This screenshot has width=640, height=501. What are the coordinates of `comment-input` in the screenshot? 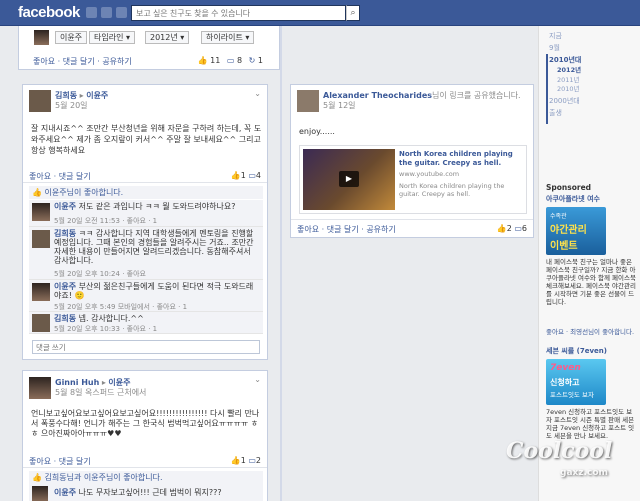 It's located at (146, 347).